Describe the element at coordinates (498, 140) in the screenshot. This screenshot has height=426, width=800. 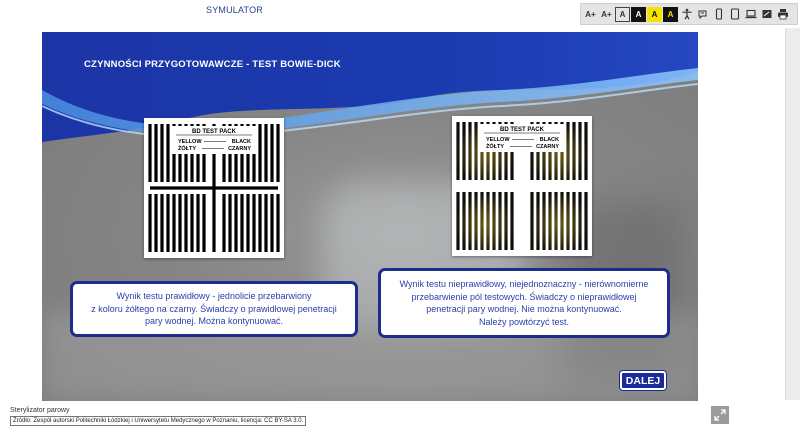
I see `test-pack-yellow-2: YELLOW` at that location.